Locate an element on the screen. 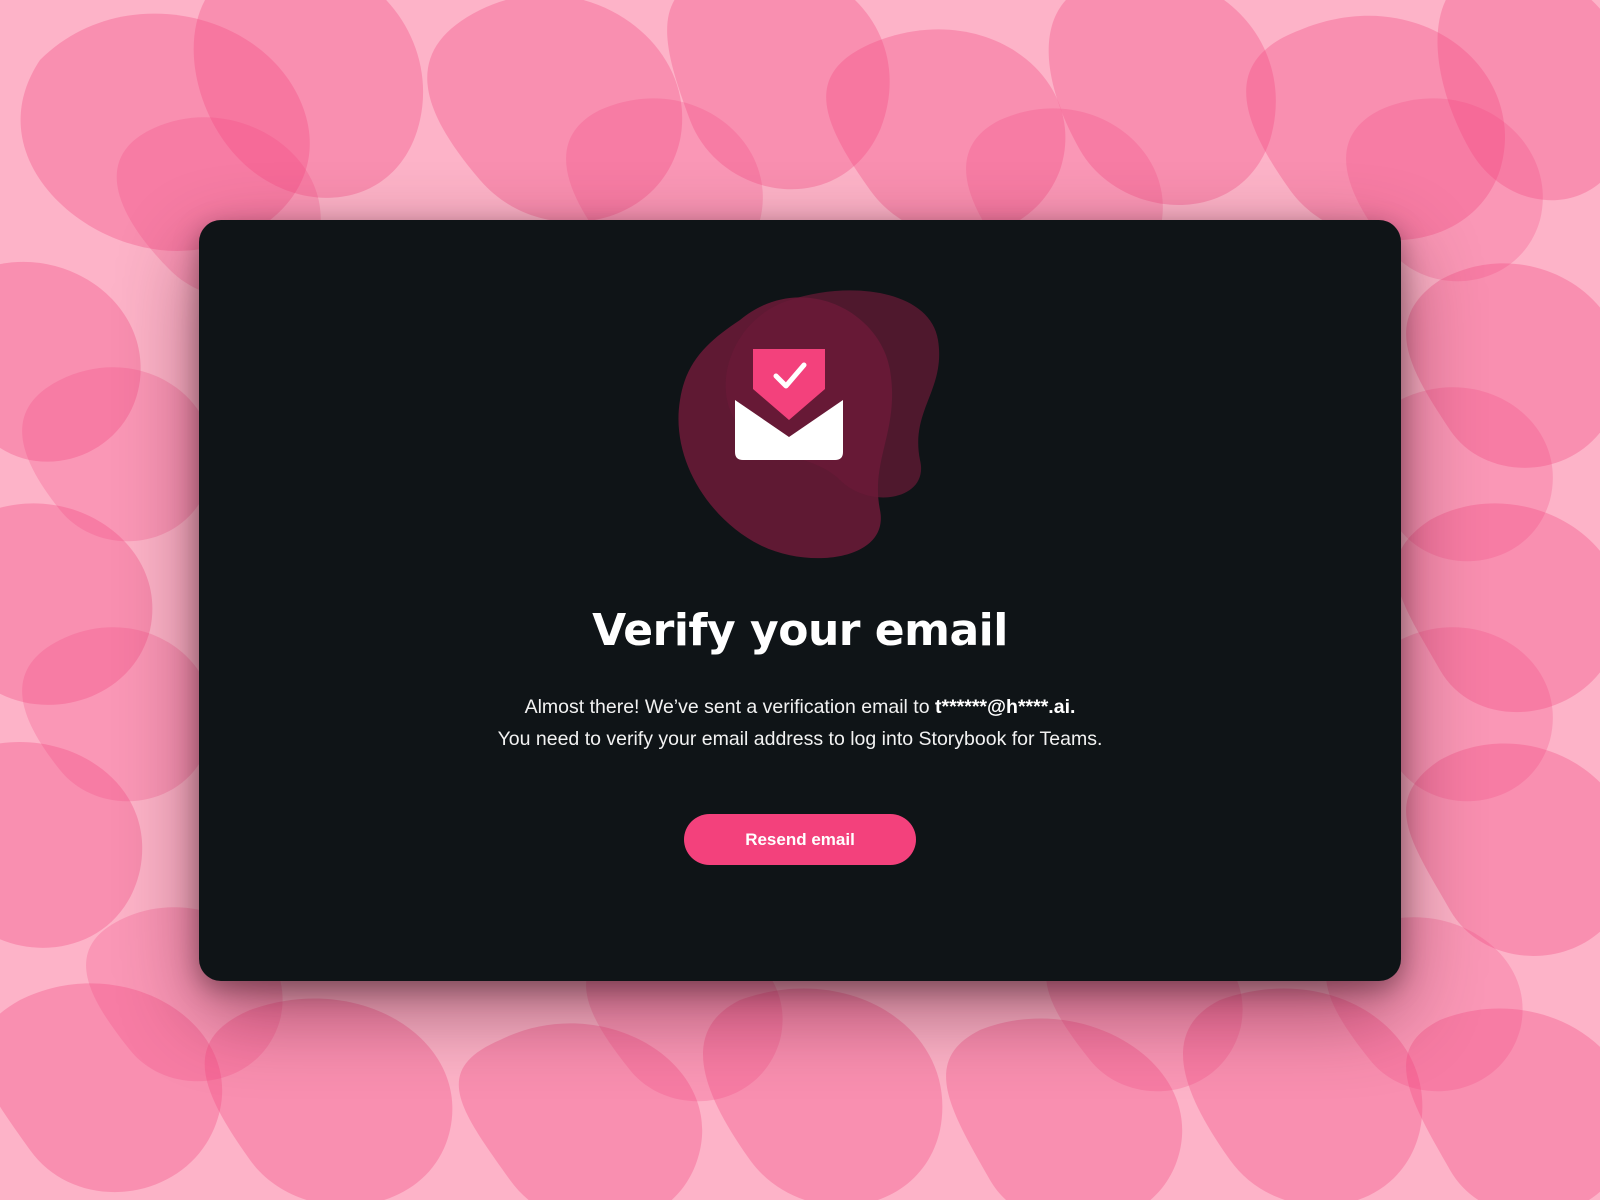  envelope-check-icon is located at coordinates (809, 424).